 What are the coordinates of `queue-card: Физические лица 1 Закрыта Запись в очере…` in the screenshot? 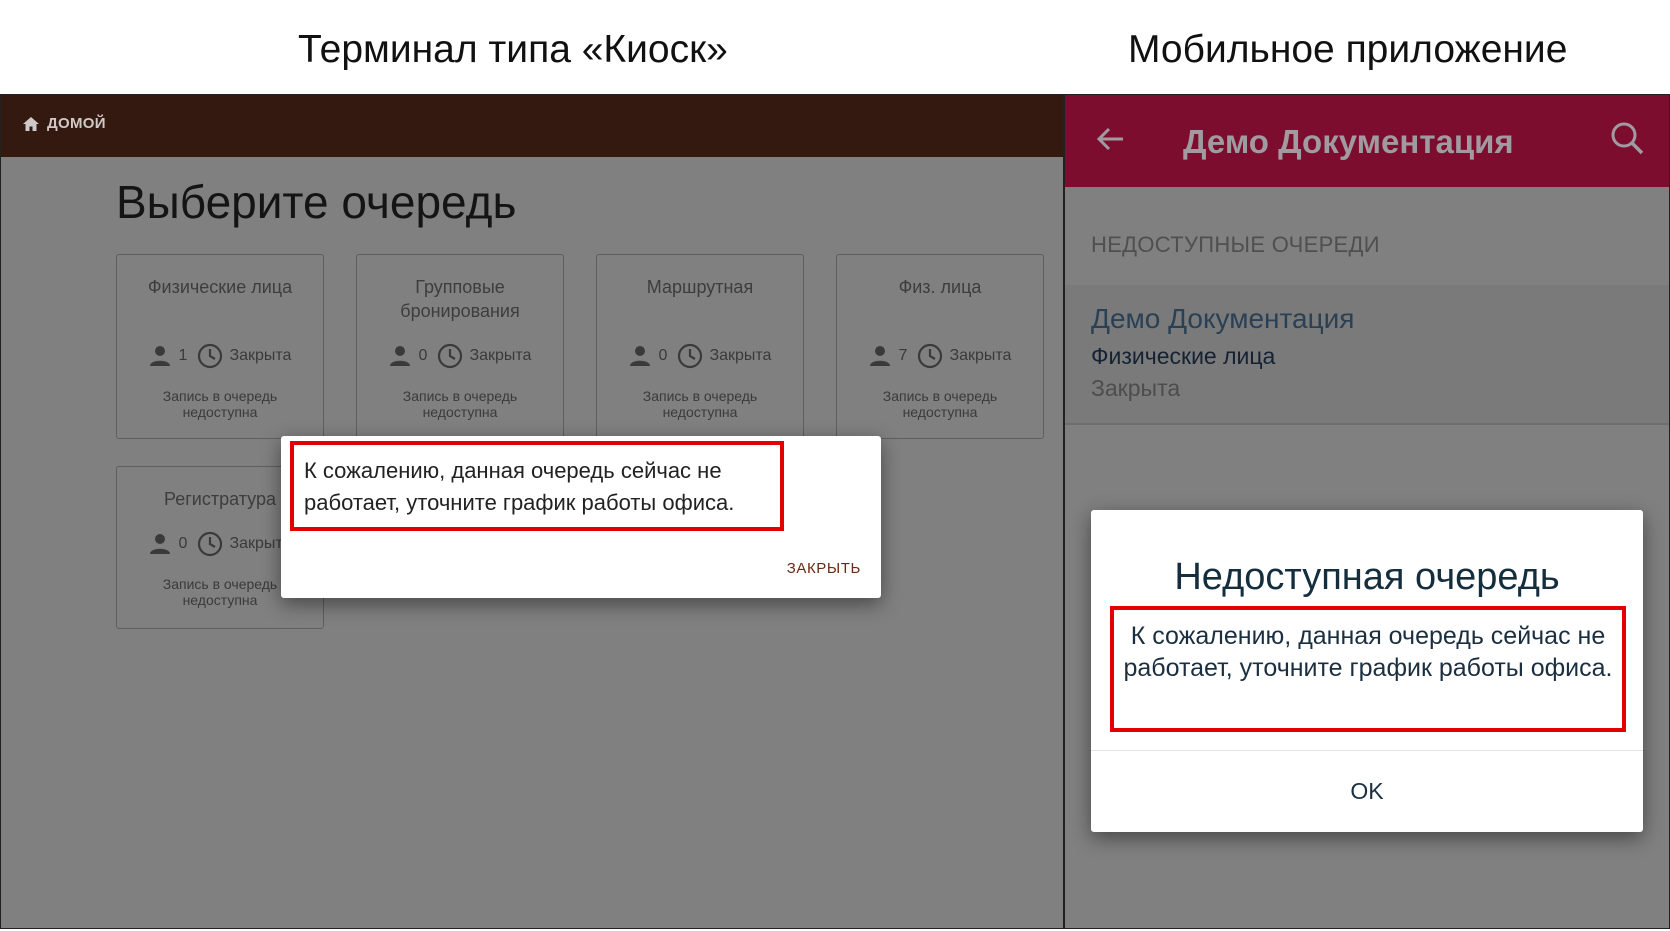 It's located at (220, 346).